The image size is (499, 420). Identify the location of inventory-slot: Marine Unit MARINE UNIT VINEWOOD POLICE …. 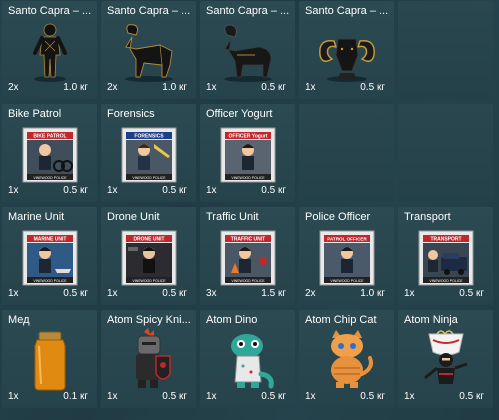
(49, 256).